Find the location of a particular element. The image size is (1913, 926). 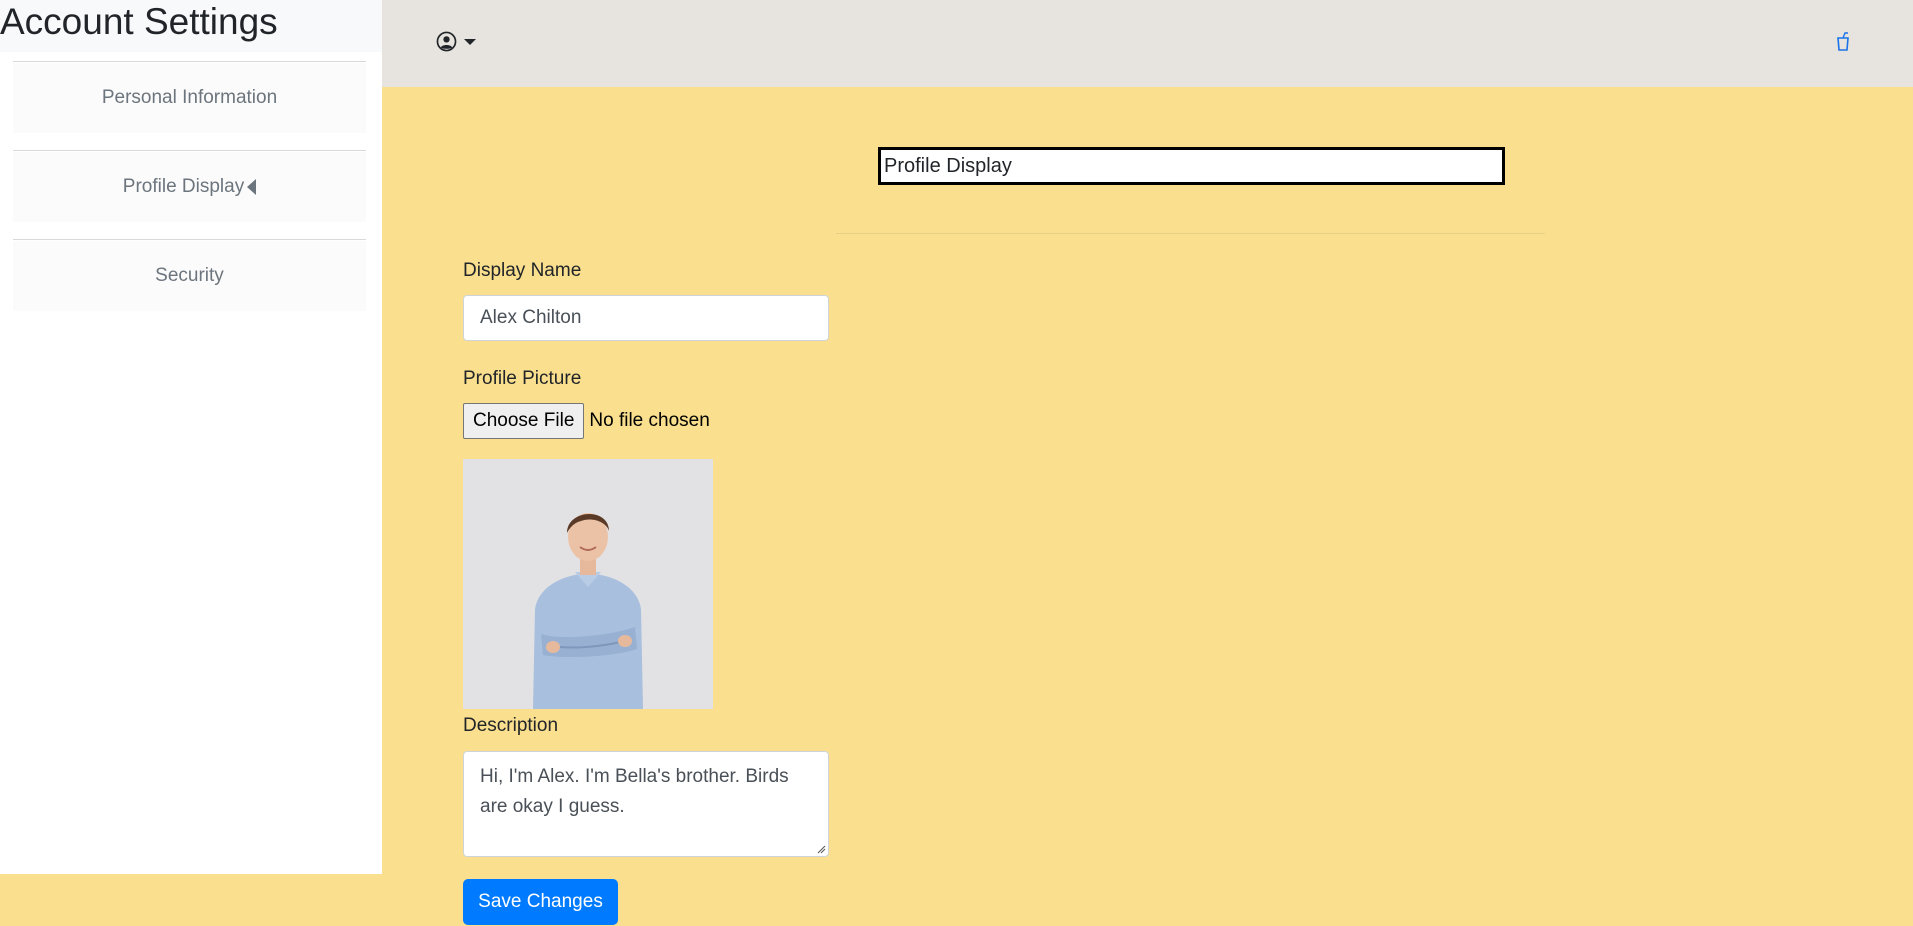

profile-picture-label: Profile Picture is located at coordinates (522, 378).